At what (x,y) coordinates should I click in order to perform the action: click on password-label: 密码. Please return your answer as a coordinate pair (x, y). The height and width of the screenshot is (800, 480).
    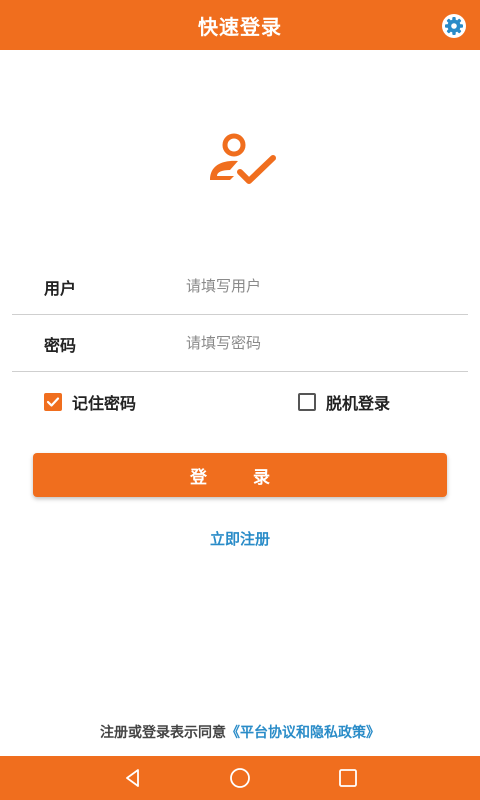
    Looking at the image, I should click on (60, 345).